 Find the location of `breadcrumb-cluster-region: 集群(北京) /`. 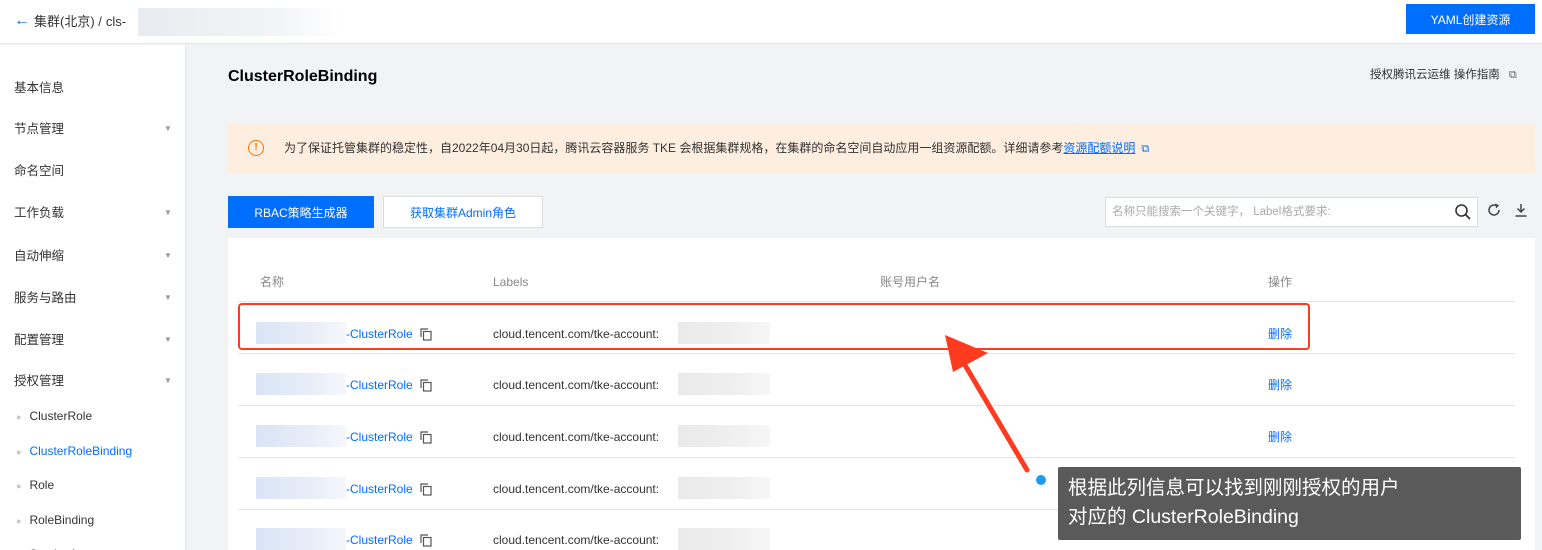

breadcrumb-cluster-region: 集群(北京) / is located at coordinates (68, 21).